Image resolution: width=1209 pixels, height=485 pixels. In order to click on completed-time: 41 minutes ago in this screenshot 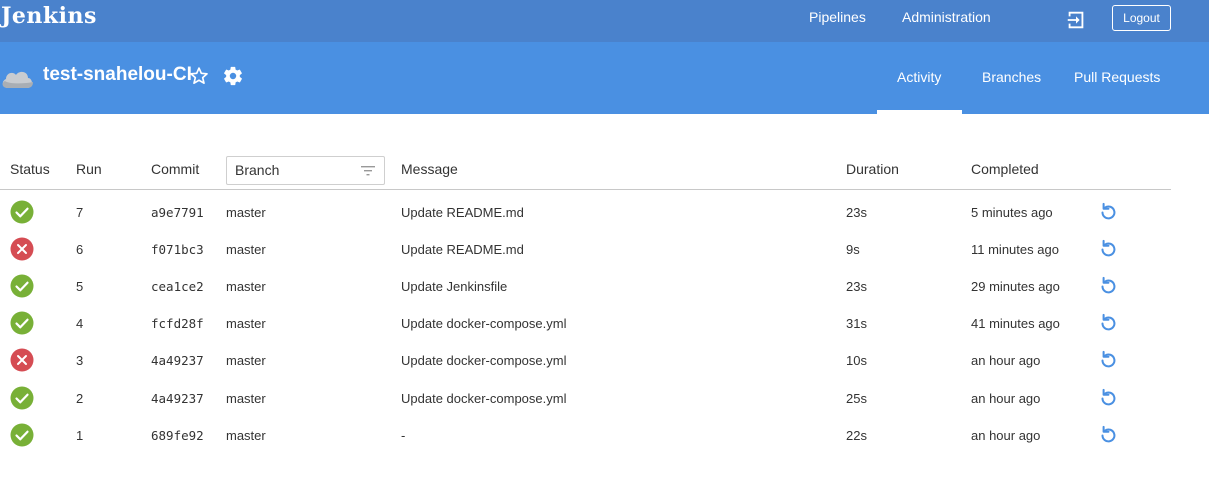, I will do `click(1015, 323)`.